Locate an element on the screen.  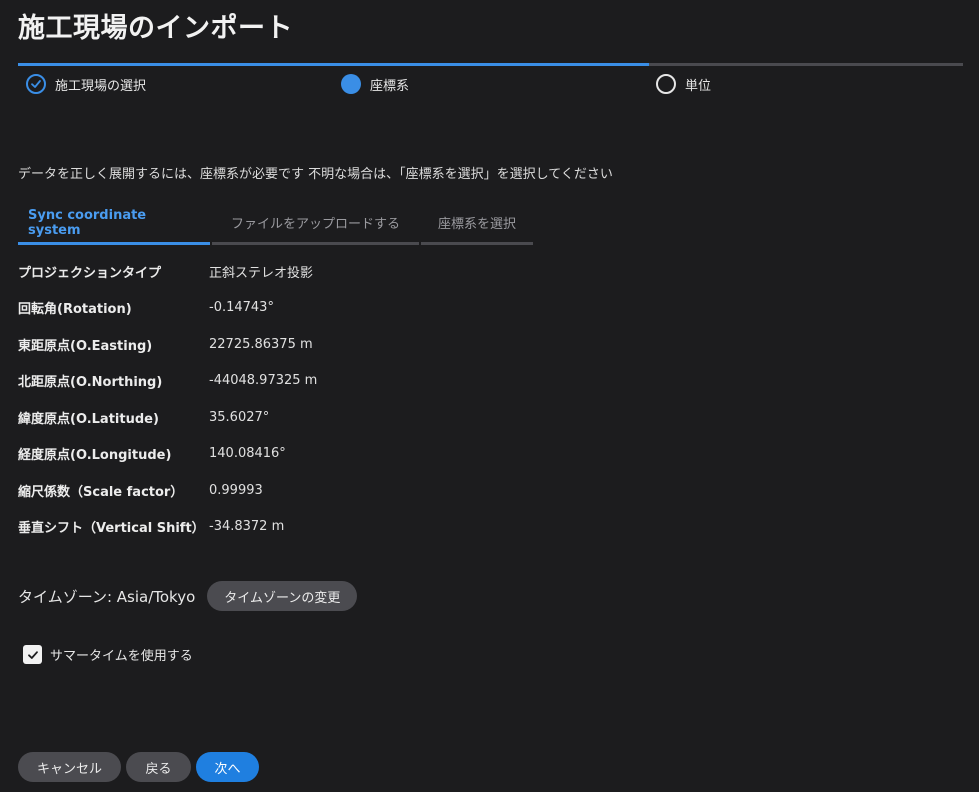
property-label: 経度原点(O.Longitude) is located at coordinates (95, 456).